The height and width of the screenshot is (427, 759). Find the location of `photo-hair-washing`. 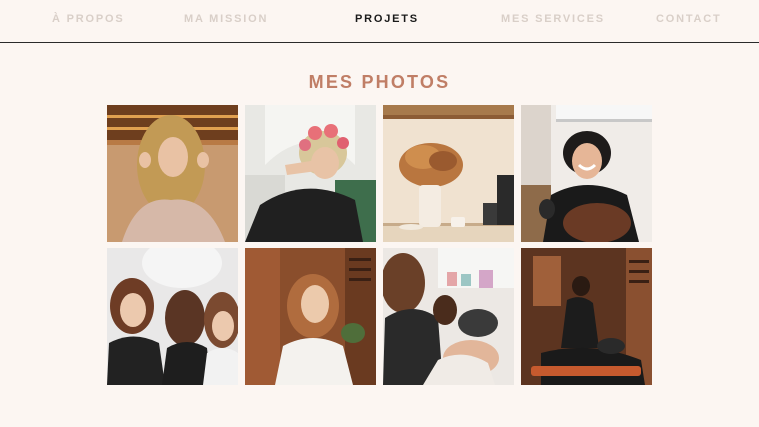

photo-hair-washing is located at coordinates (586, 316).